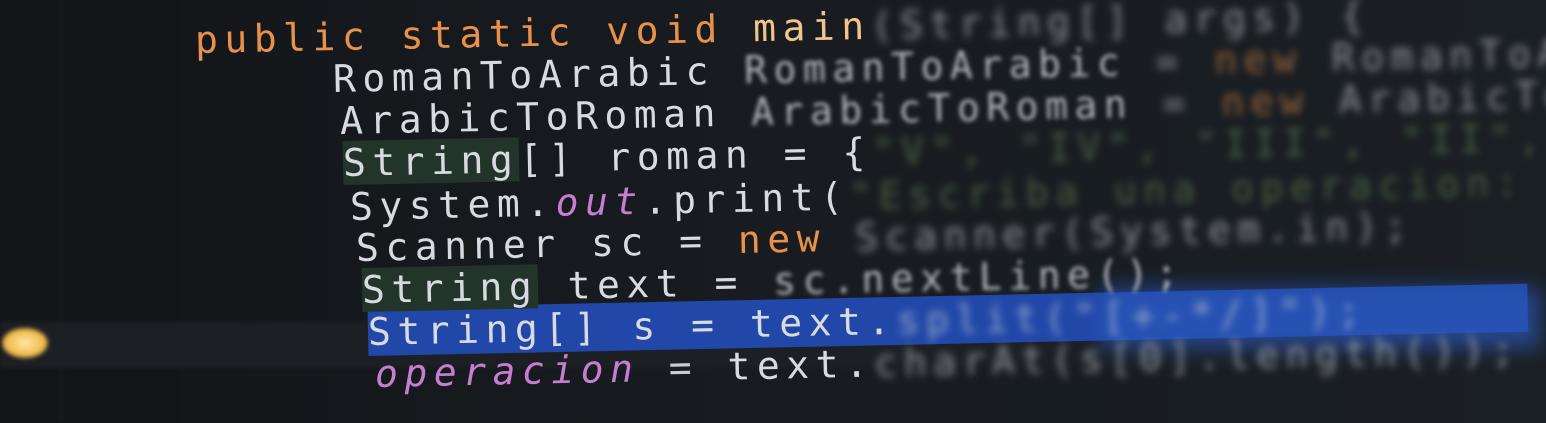  I want to click on code-token: main, so click(812, 27).